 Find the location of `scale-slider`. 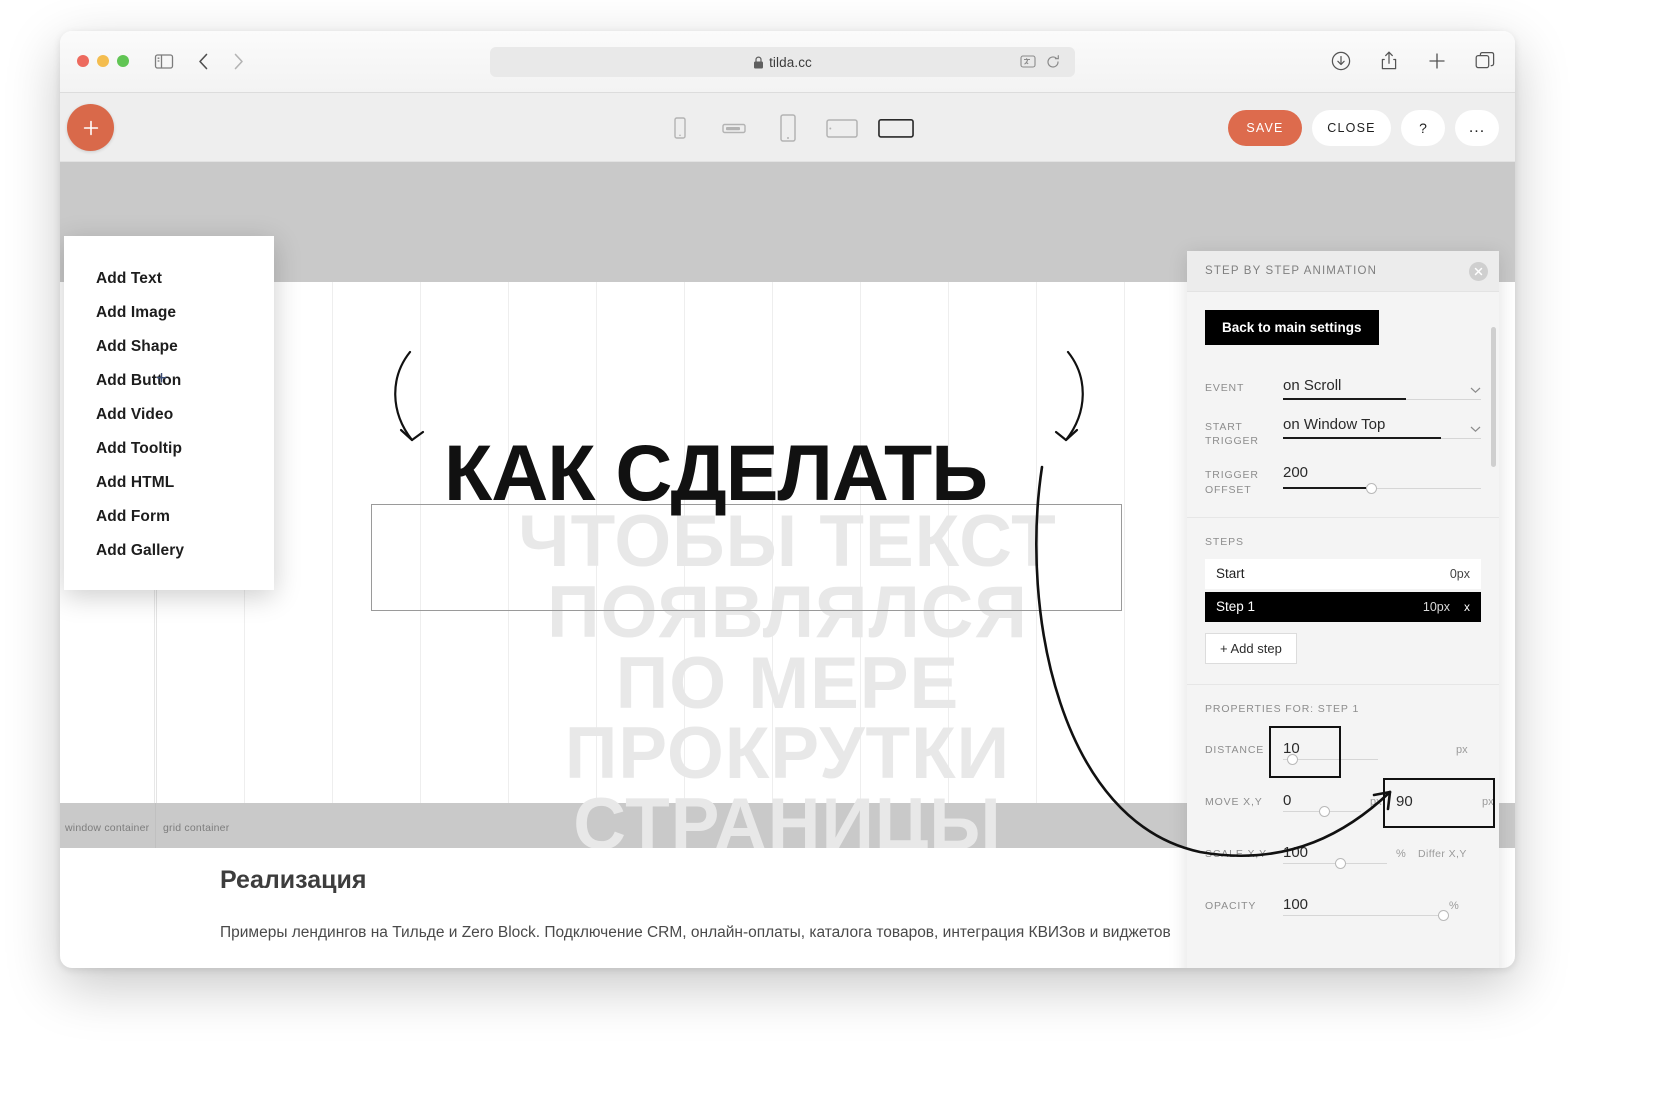

scale-slider is located at coordinates (1335, 863).